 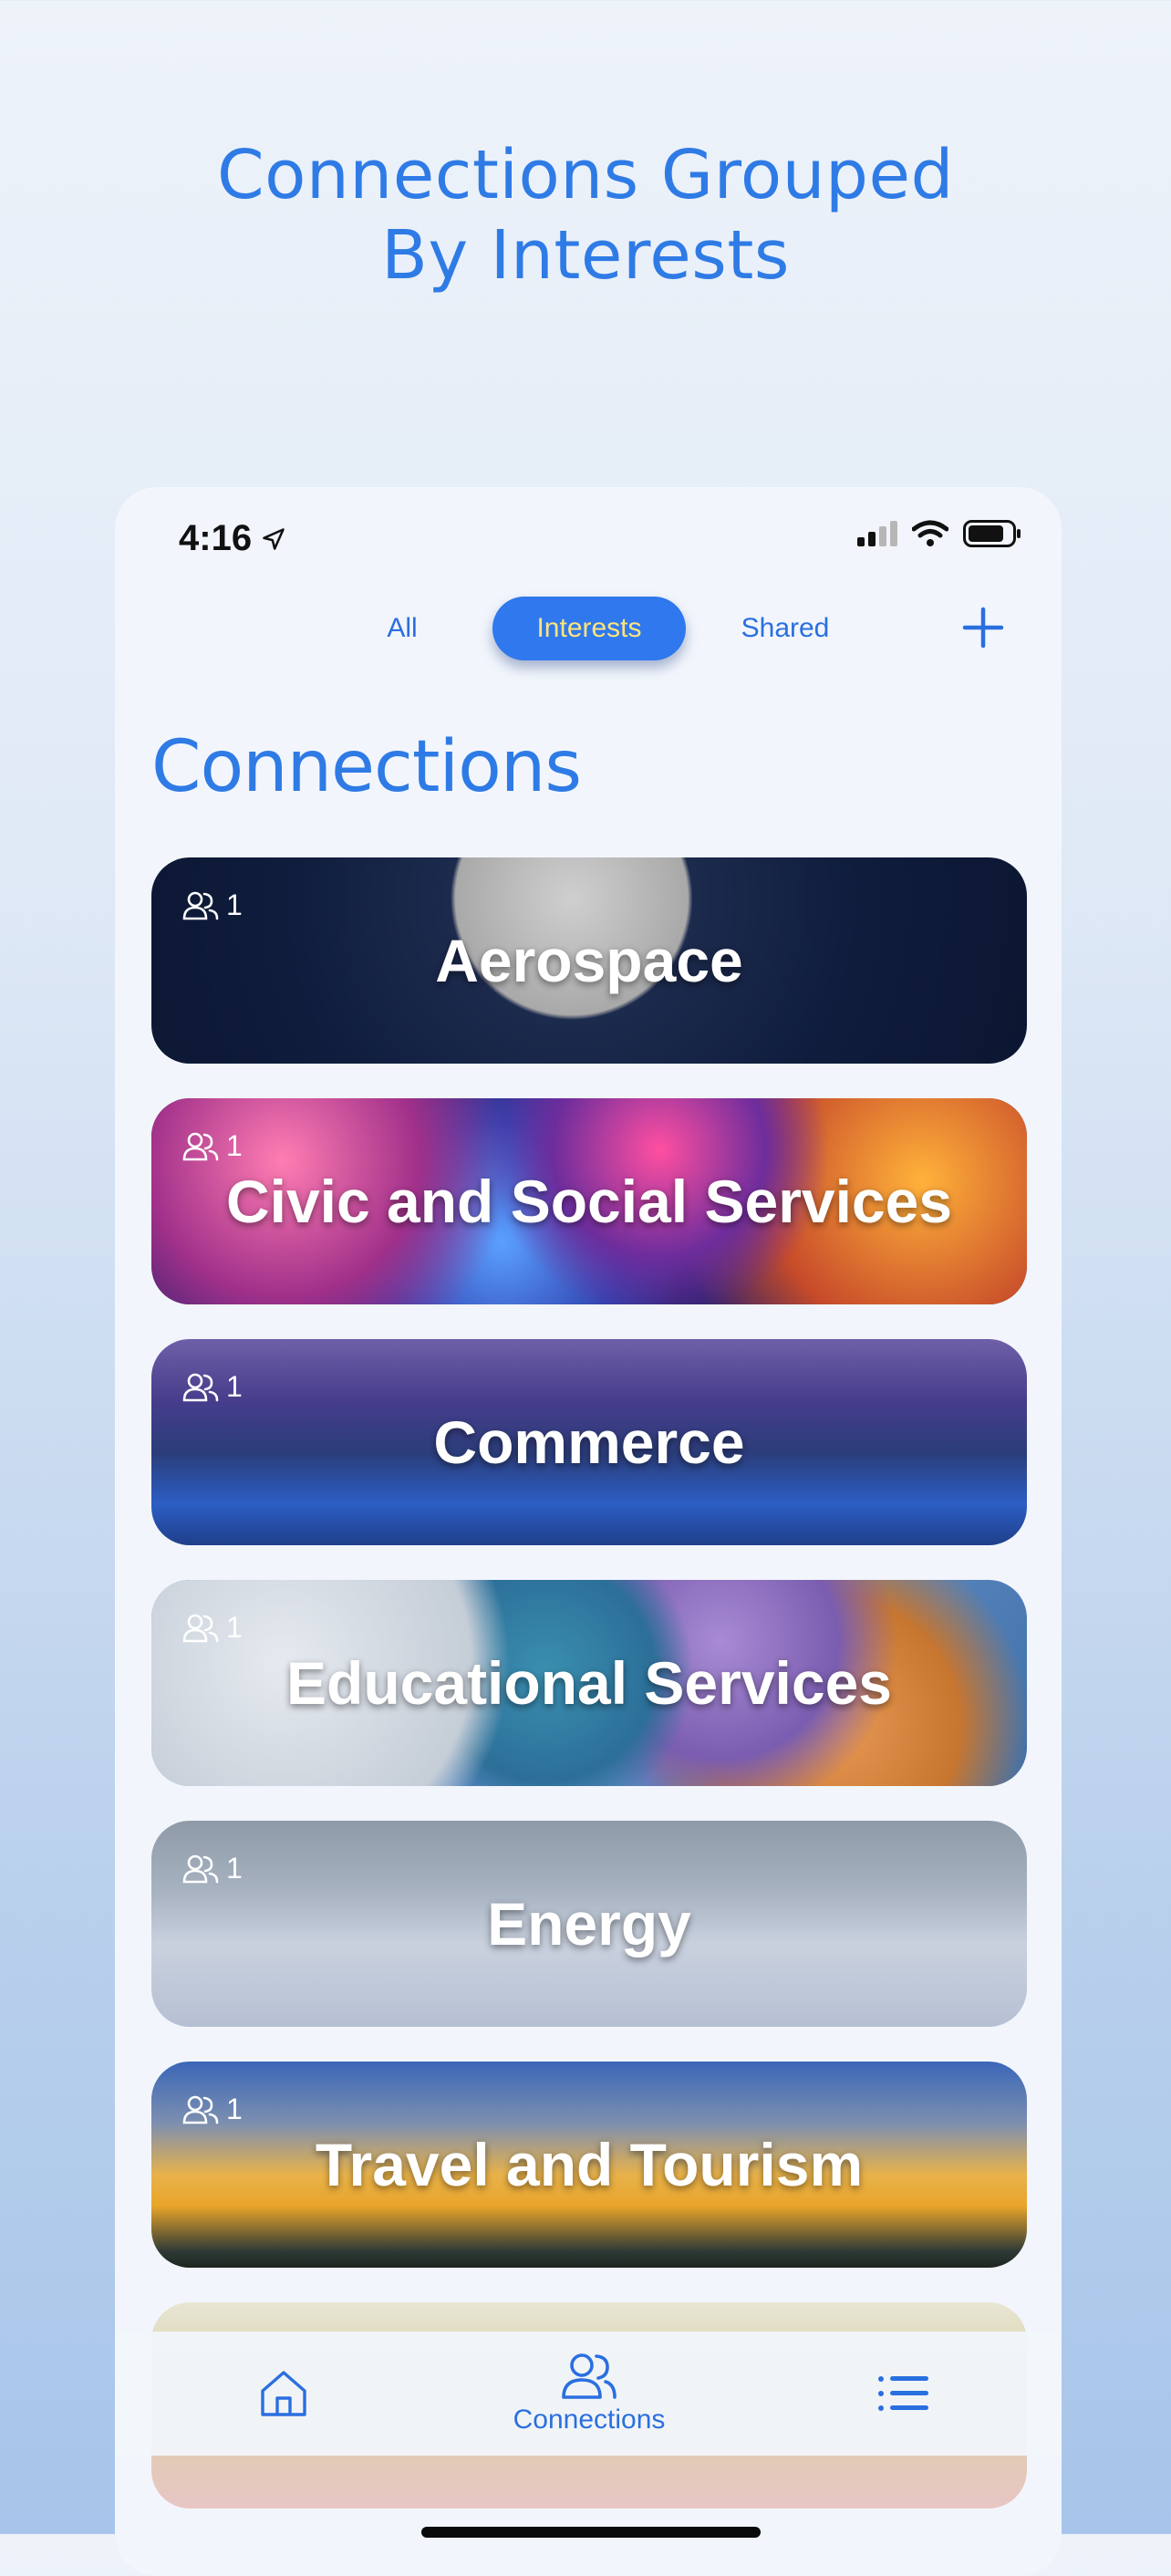 I want to click on status-time-text: 4:16, so click(x=216, y=538).